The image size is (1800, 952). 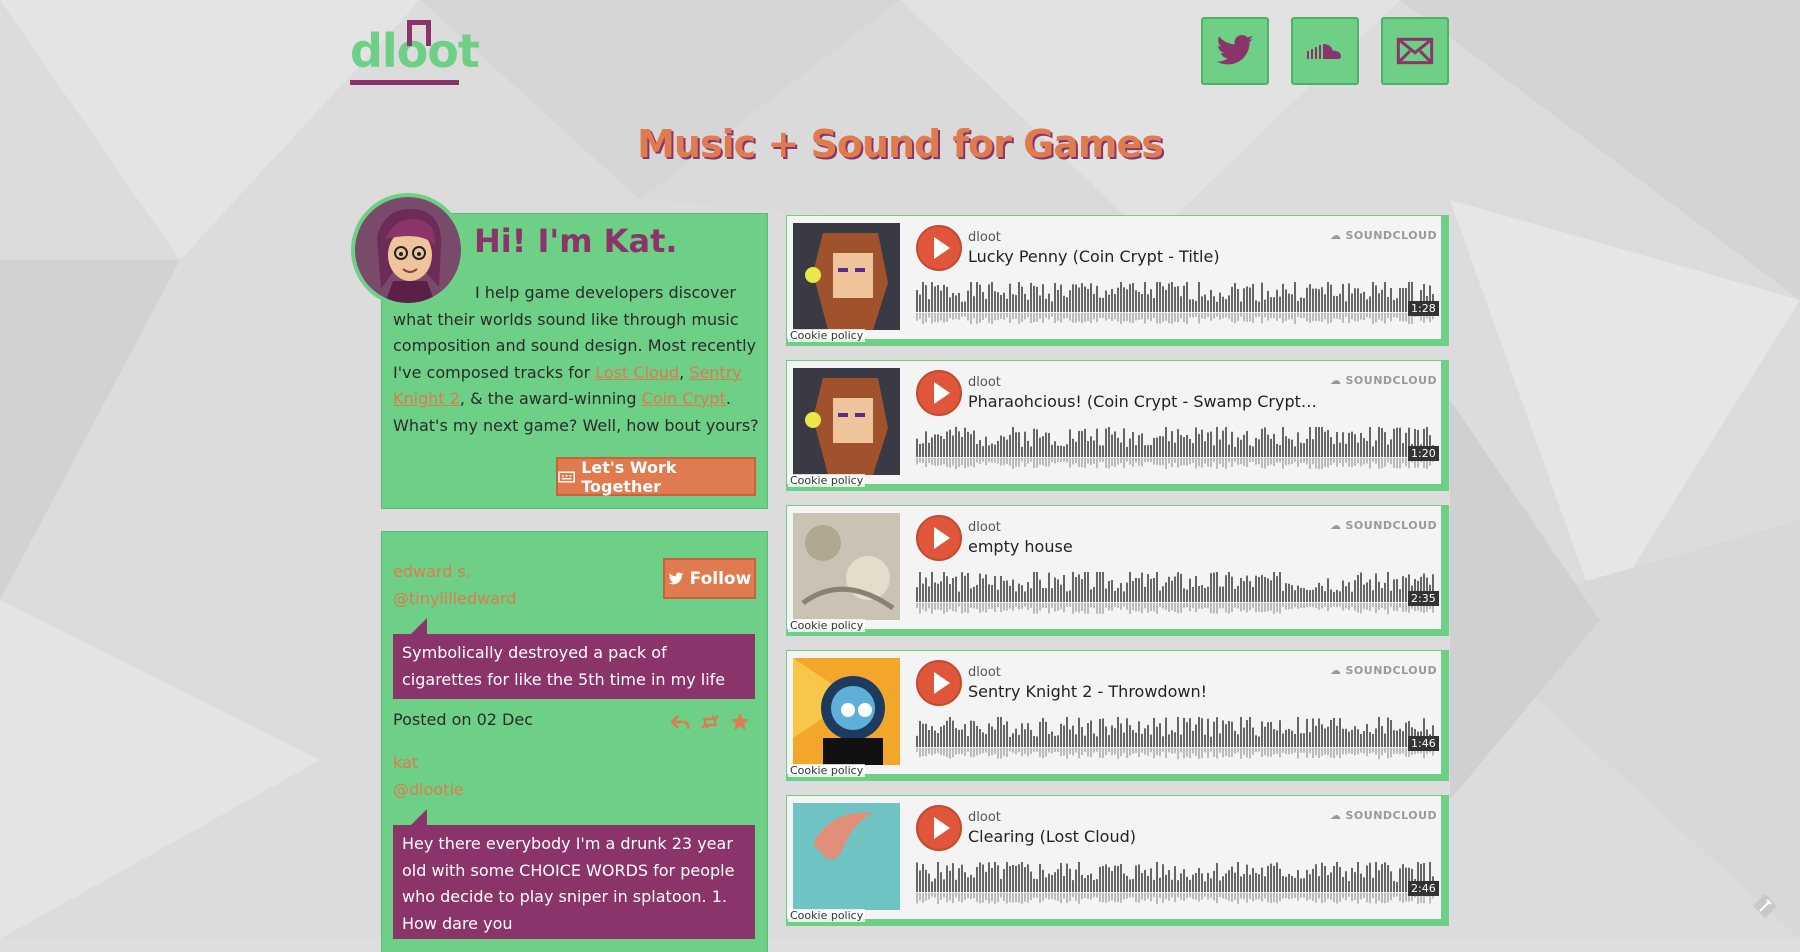 I want to click on track-title: Sentry Knight 2 - Throwdown!, so click(x=1143, y=691).